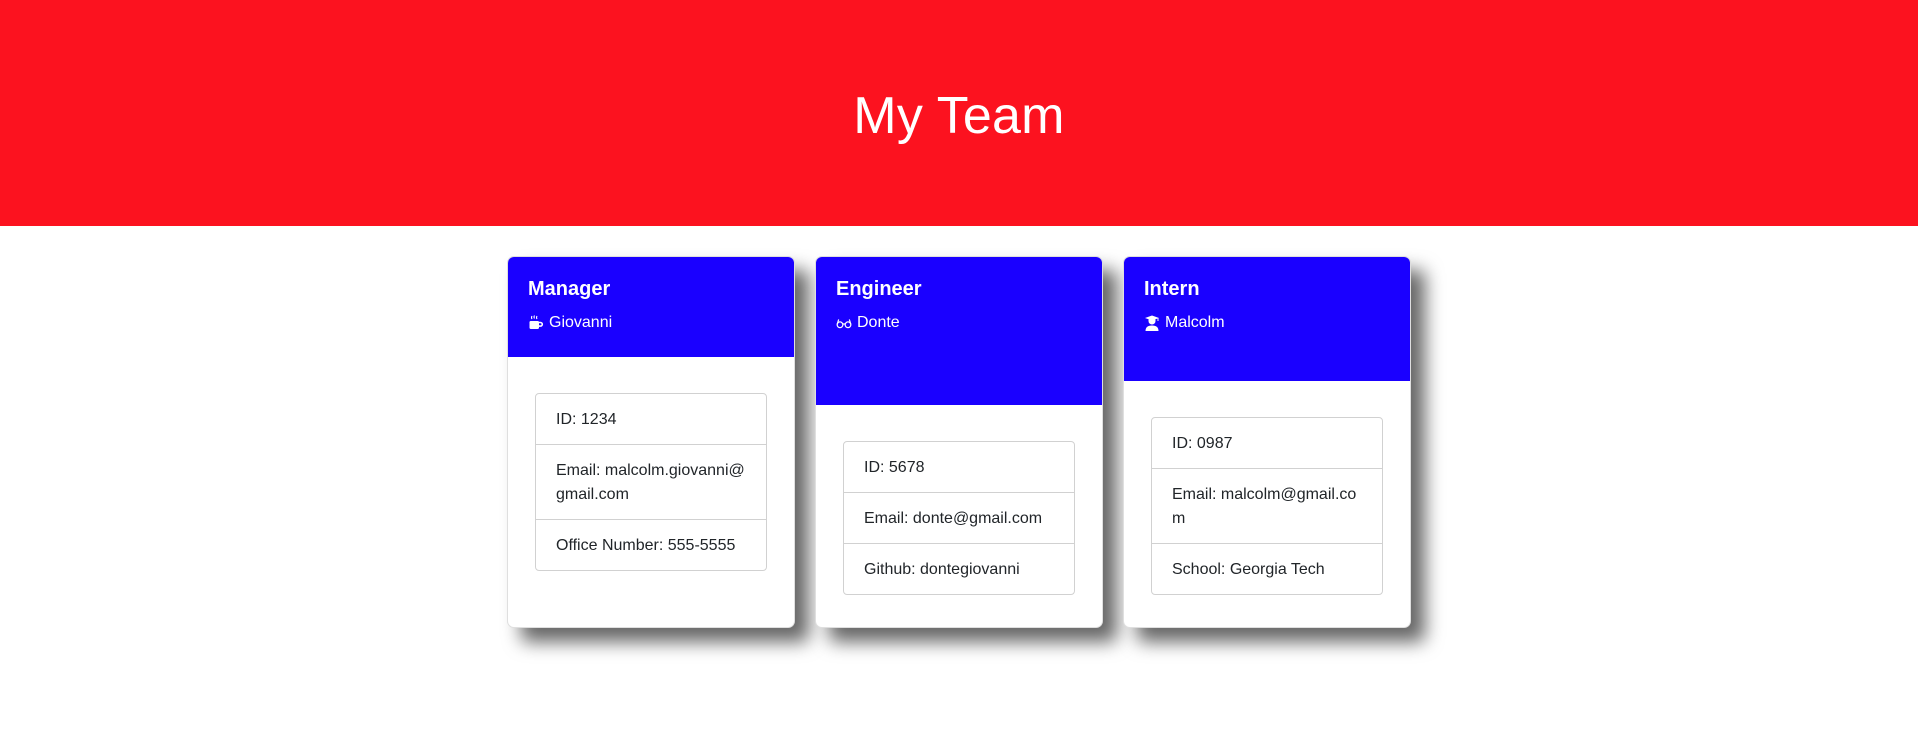 The image size is (1918, 756). I want to click on id-item: ID: 0987, so click(1267, 443).